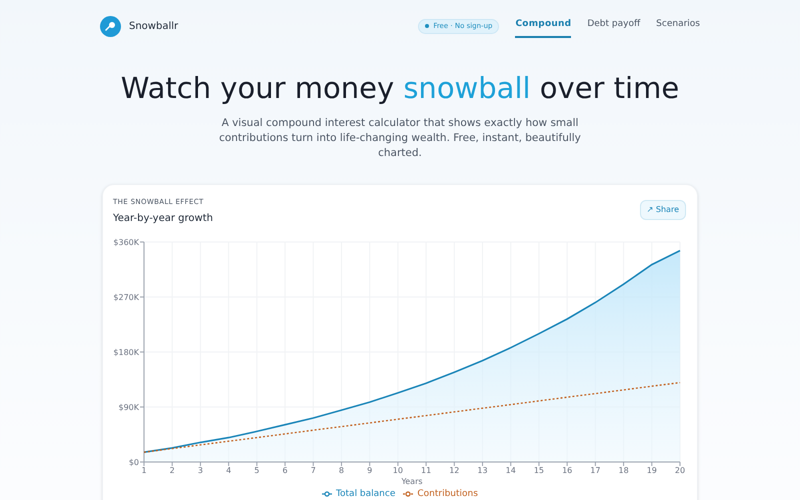 This screenshot has width=800, height=500. I want to click on legend-label: Total balance, so click(366, 494).